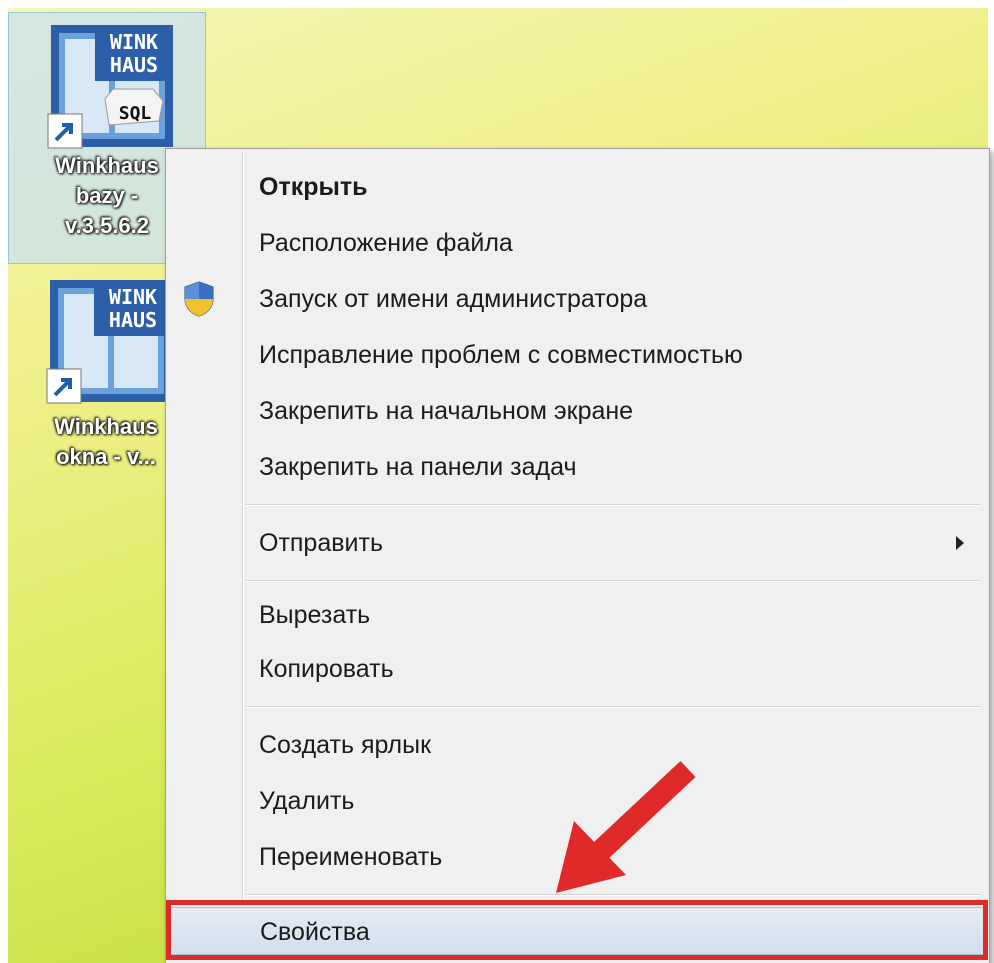 The width and height of the screenshot is (994, 963). Describe the element at coordinates (497, 4) in the screenshot. I see `frame-top` at that location.